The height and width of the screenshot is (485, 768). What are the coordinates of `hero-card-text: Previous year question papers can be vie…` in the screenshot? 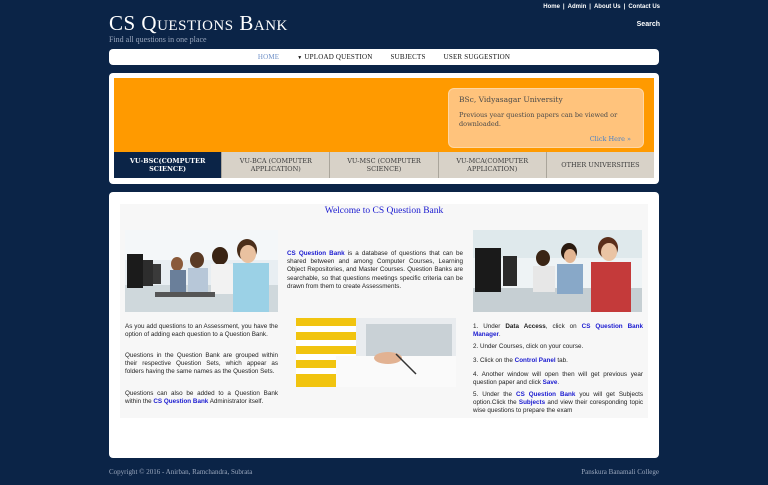 It's located at (538, 119).